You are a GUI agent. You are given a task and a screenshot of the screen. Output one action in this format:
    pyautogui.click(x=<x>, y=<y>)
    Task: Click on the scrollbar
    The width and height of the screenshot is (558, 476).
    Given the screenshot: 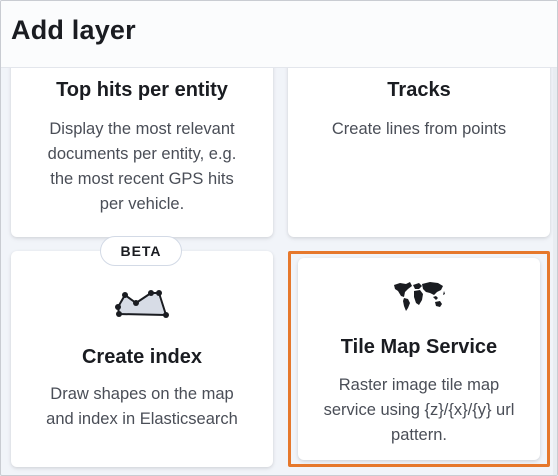 What is the action you would take?
    pyautogui.click(x=555, y=271)
    